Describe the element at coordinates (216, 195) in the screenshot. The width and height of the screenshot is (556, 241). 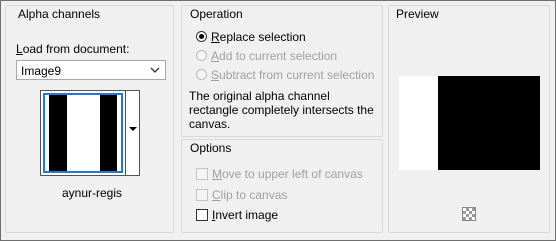
I see `clip-mnemonic: C` at that location.